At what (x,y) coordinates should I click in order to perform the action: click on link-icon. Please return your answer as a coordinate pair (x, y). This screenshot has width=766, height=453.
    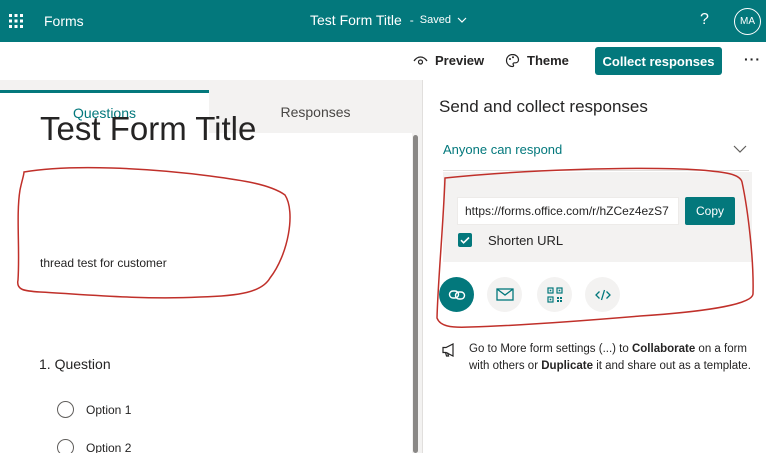
    Looking at the image, I should click on (456, 294).